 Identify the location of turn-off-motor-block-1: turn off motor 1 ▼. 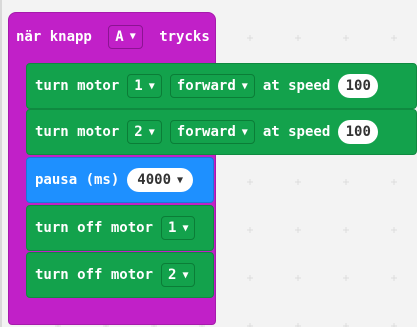
(120, 228).